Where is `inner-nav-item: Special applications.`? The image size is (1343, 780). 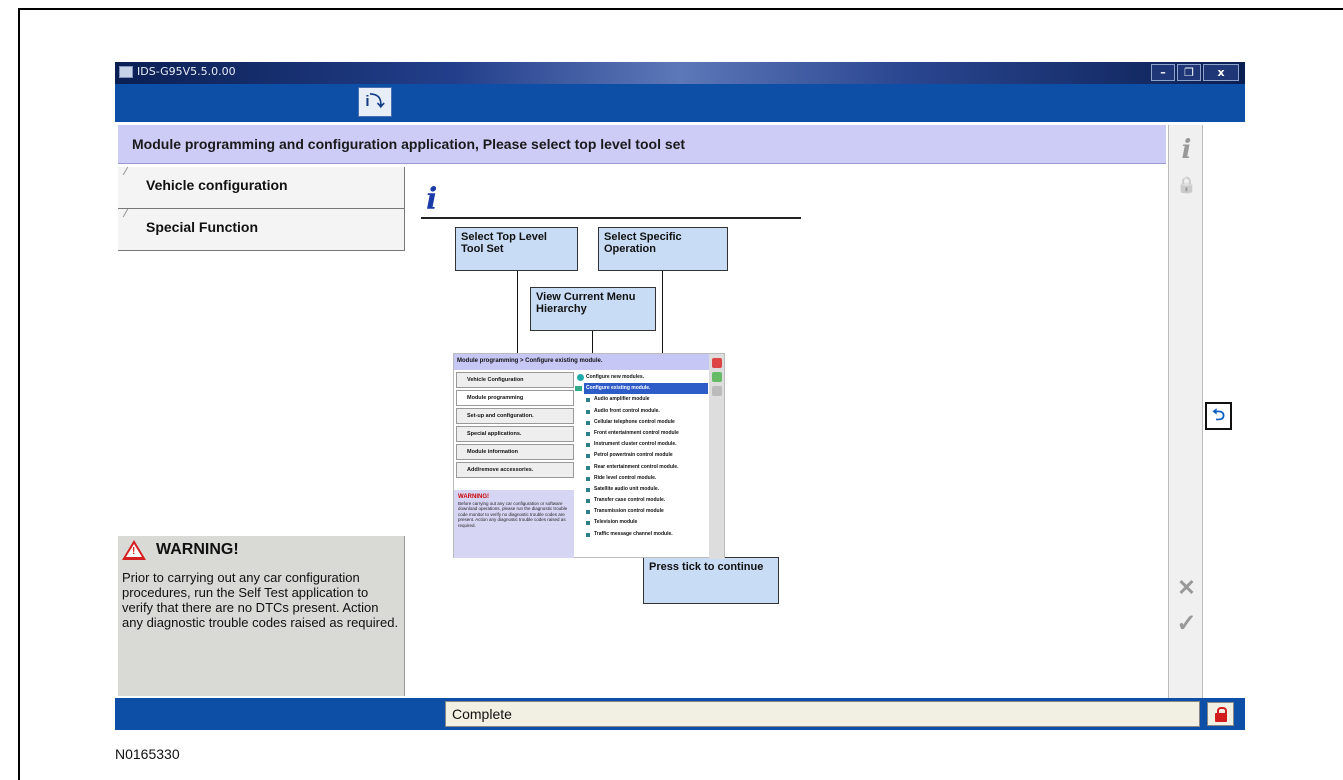
inner-nav-item: Special applications. is located at coordinates (515, 434).